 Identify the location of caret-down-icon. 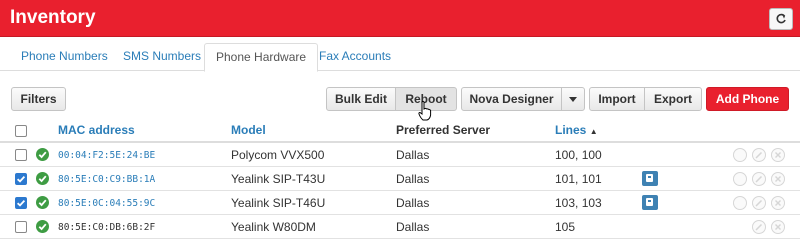
(573, 99).